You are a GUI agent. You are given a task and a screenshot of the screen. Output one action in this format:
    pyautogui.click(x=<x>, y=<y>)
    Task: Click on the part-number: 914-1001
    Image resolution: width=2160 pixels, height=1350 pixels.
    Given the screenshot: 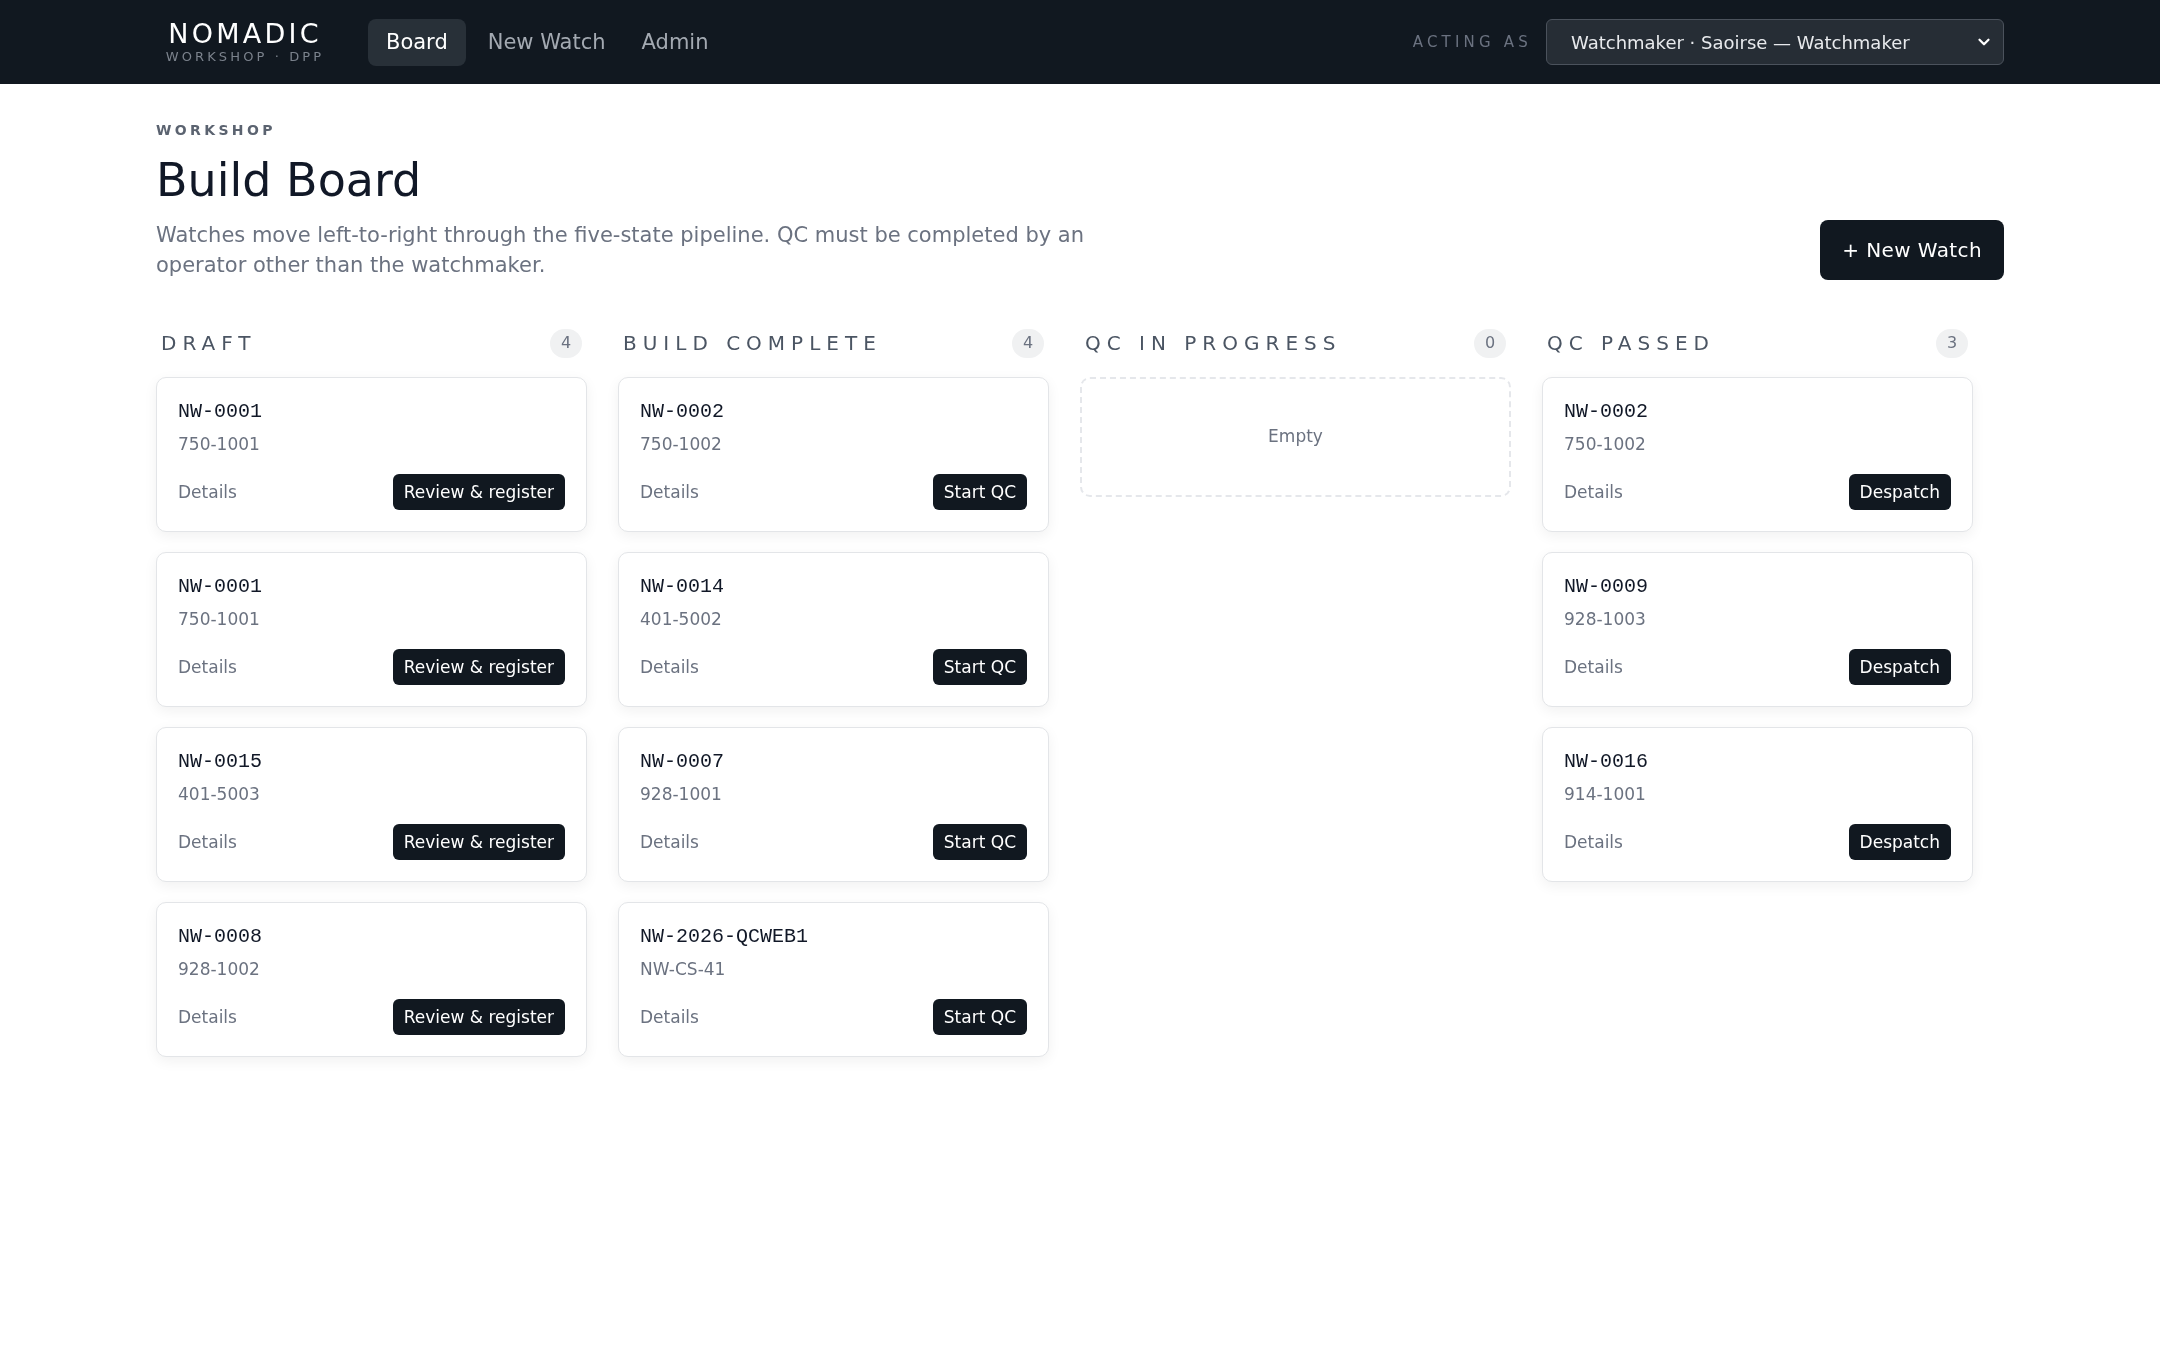 What is the action you would take?
    pyautogui.click(x=1605, y=794)
    